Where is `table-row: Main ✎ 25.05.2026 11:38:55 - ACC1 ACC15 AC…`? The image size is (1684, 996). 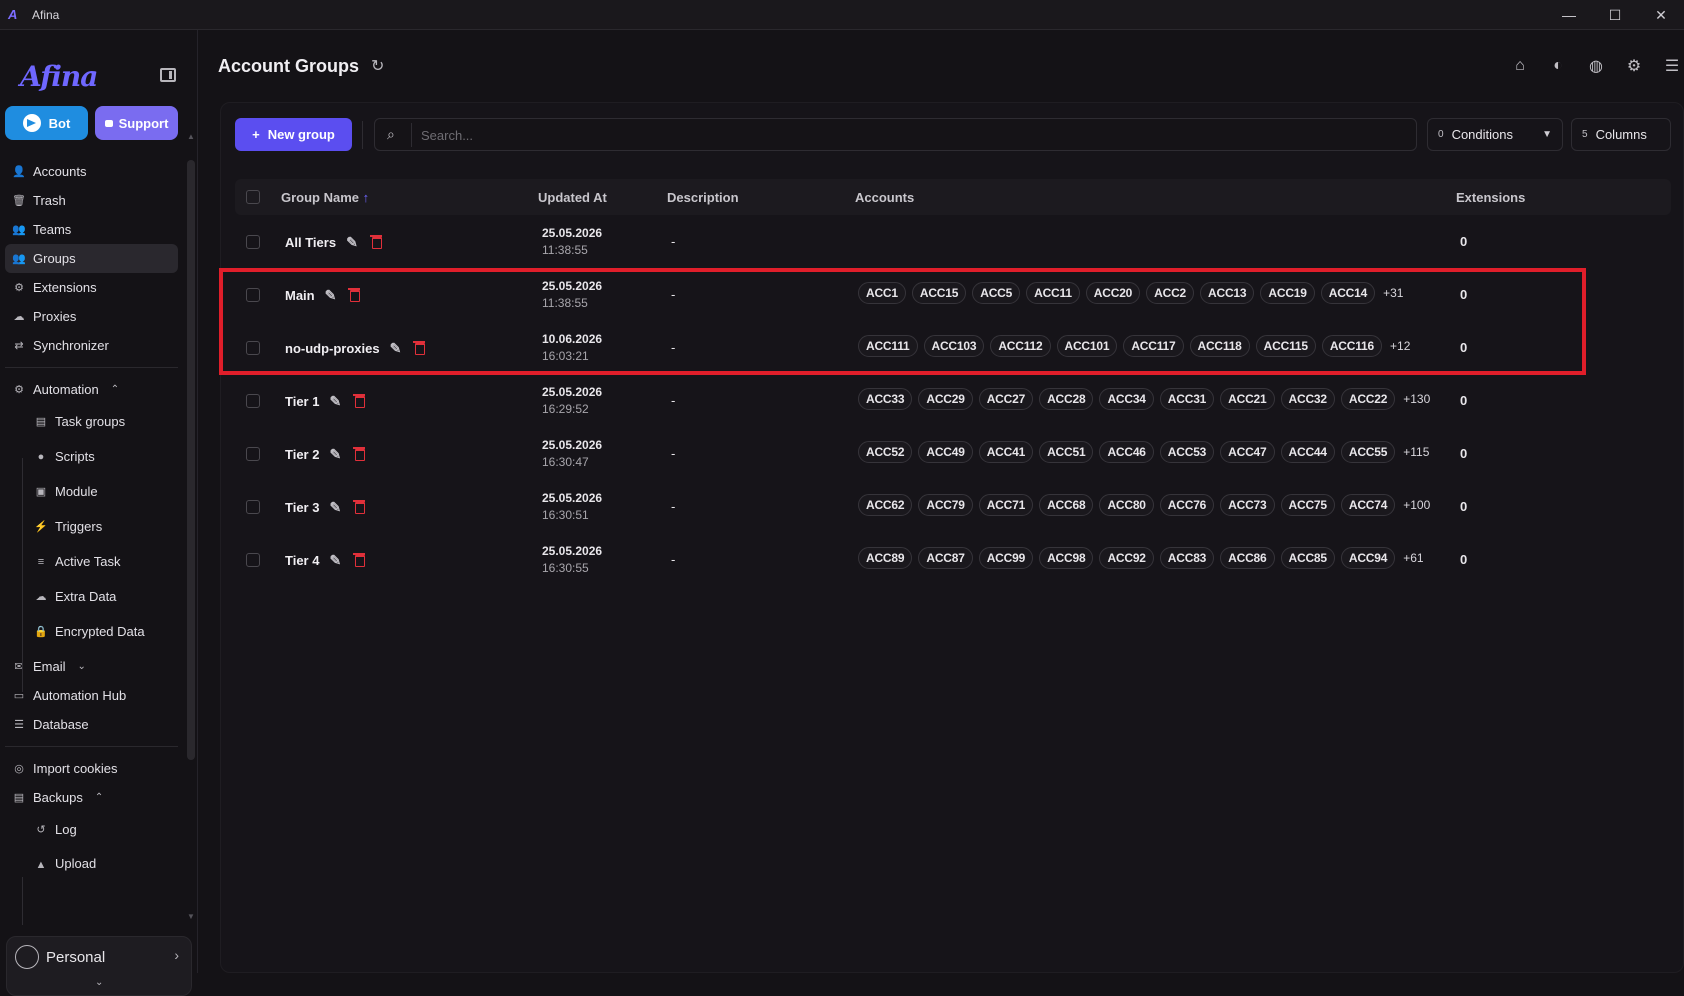
table-row: Main ✎ 25.05.2026 11:38:55 - ACC1 ACC15 AC… is located at coordinates (953, 294).